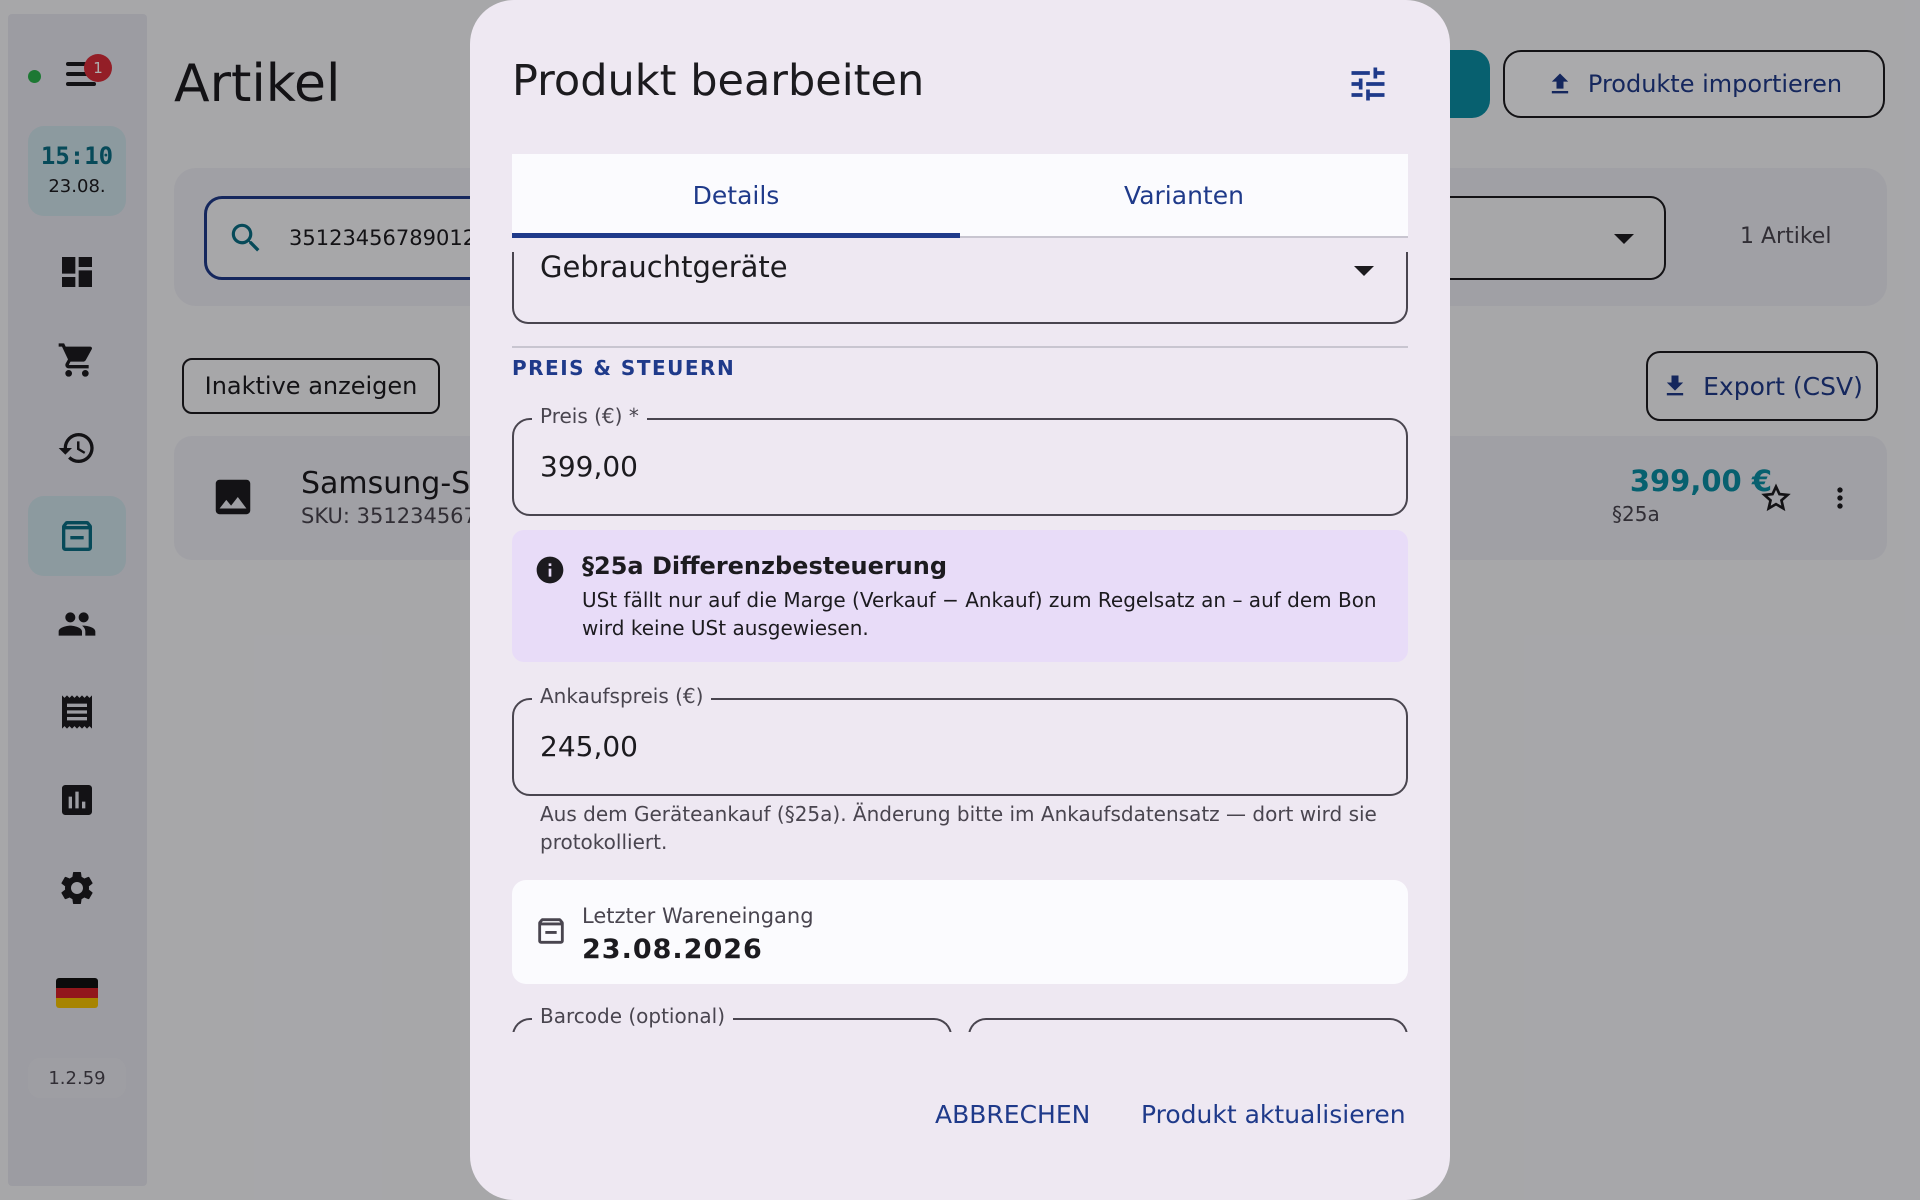 This screenshot has height=1200, width=1920. What do you see at coordinates (960, 288) in the screenshot?
I see `category-select: Gebrauchtgeräte` at bounding box center [960, 288].